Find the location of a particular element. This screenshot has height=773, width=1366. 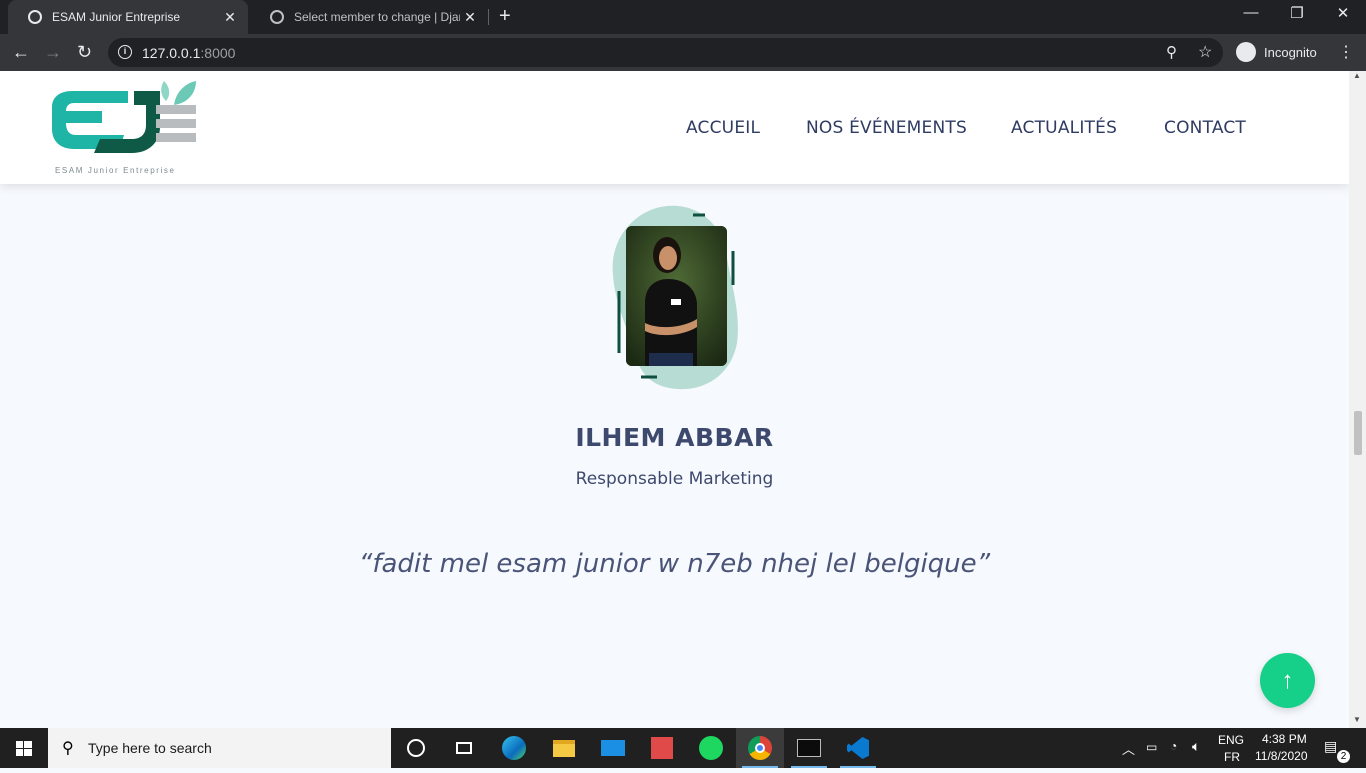

member-role: Responsable Marketing is located at coordinates (674, 479).